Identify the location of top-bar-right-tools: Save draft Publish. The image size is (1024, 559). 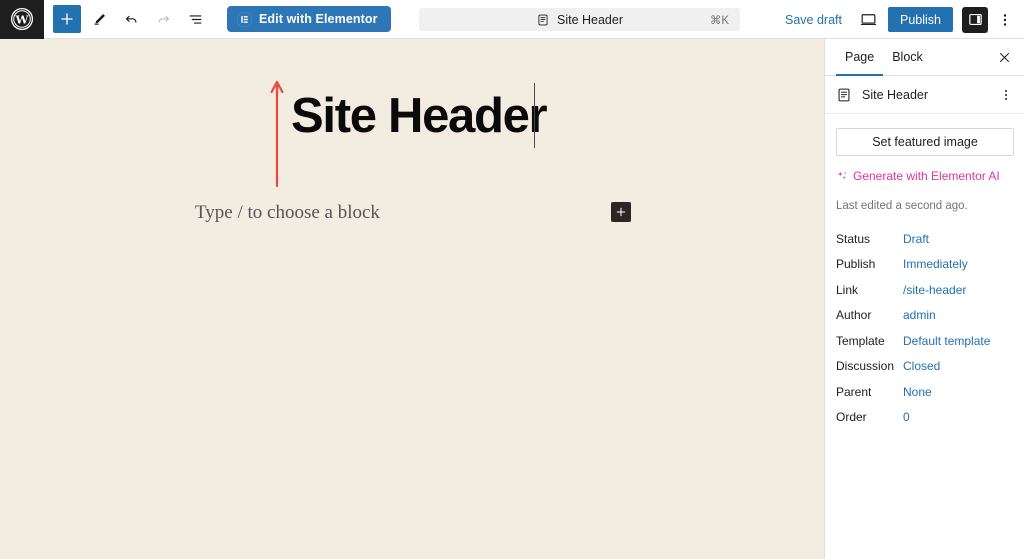
(897, 19).